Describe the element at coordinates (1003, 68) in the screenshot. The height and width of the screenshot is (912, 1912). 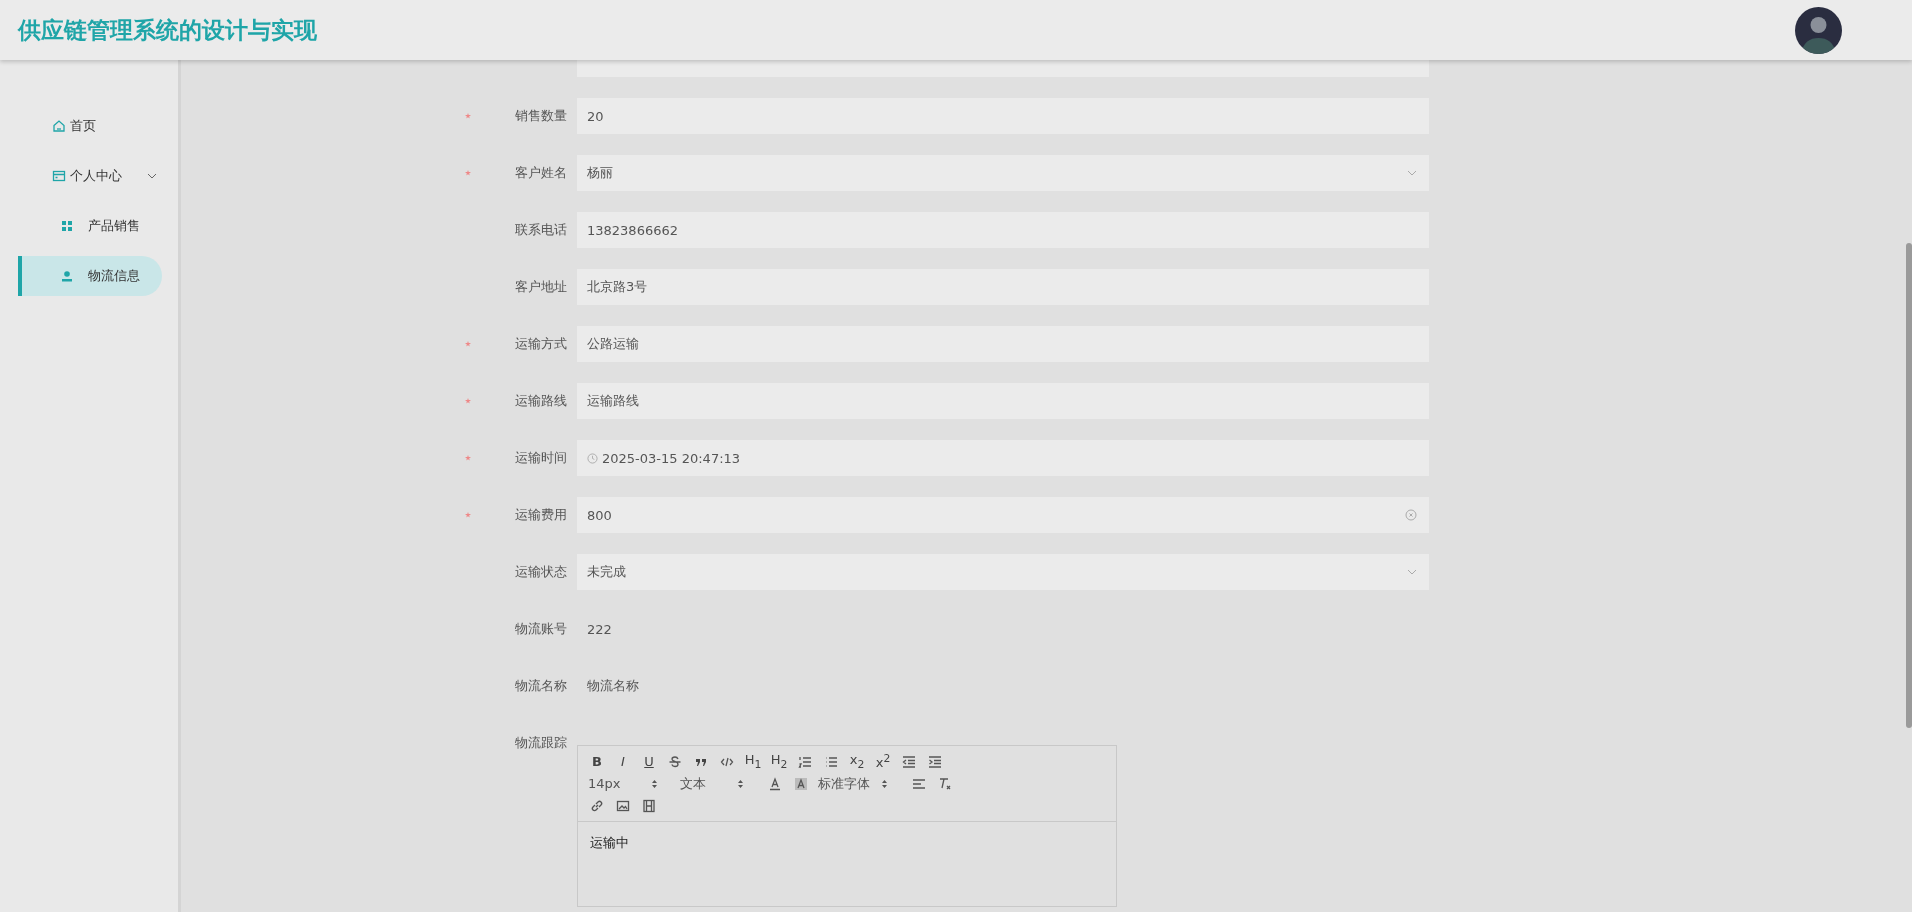
I see `input-field` at that location.